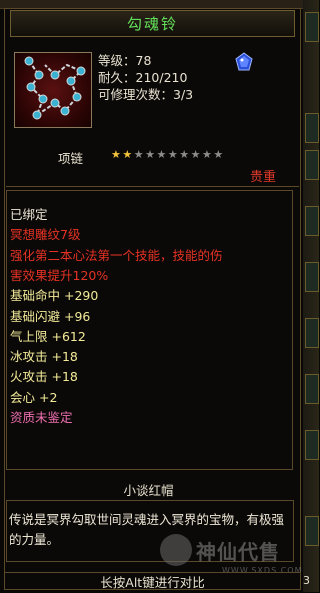 The width and height of the screenshot is (320, 593). What do you see at coordinates (148, 490) in the screenshot?
I see `maker-name: 小谈红帽` at bounding box center [148, 490].